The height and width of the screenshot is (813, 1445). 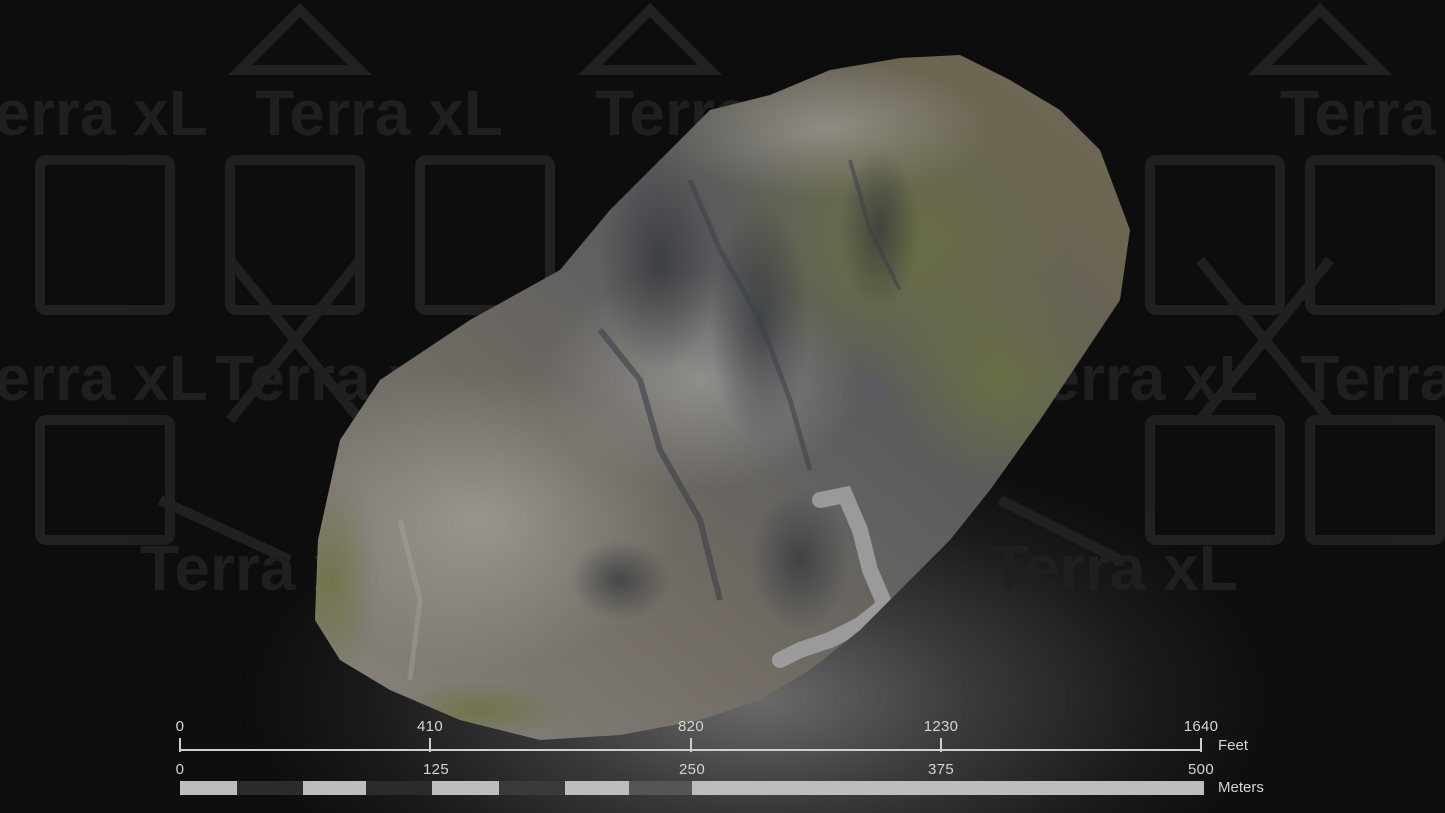 What do you see at coordinates (1241, 787) in the screenshot?
I see `meters-unit-label: Meters` at bounding box center [1241, 787].